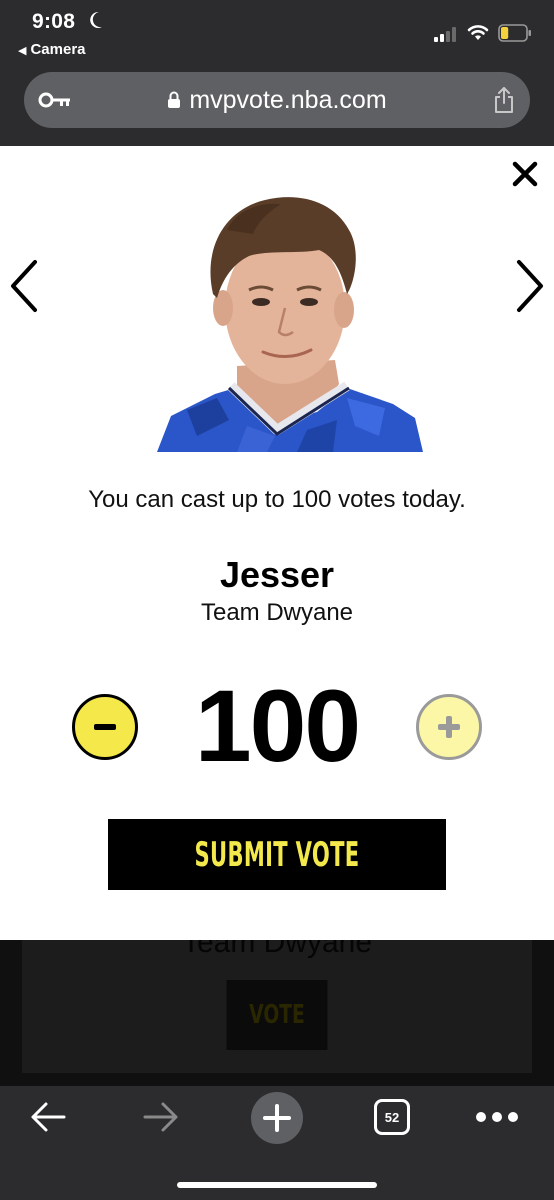 This screenshot has width=554, height=1200. Describe the element at coordinates (174, 99) in the screenshot. I see `lock-icon` at that location.